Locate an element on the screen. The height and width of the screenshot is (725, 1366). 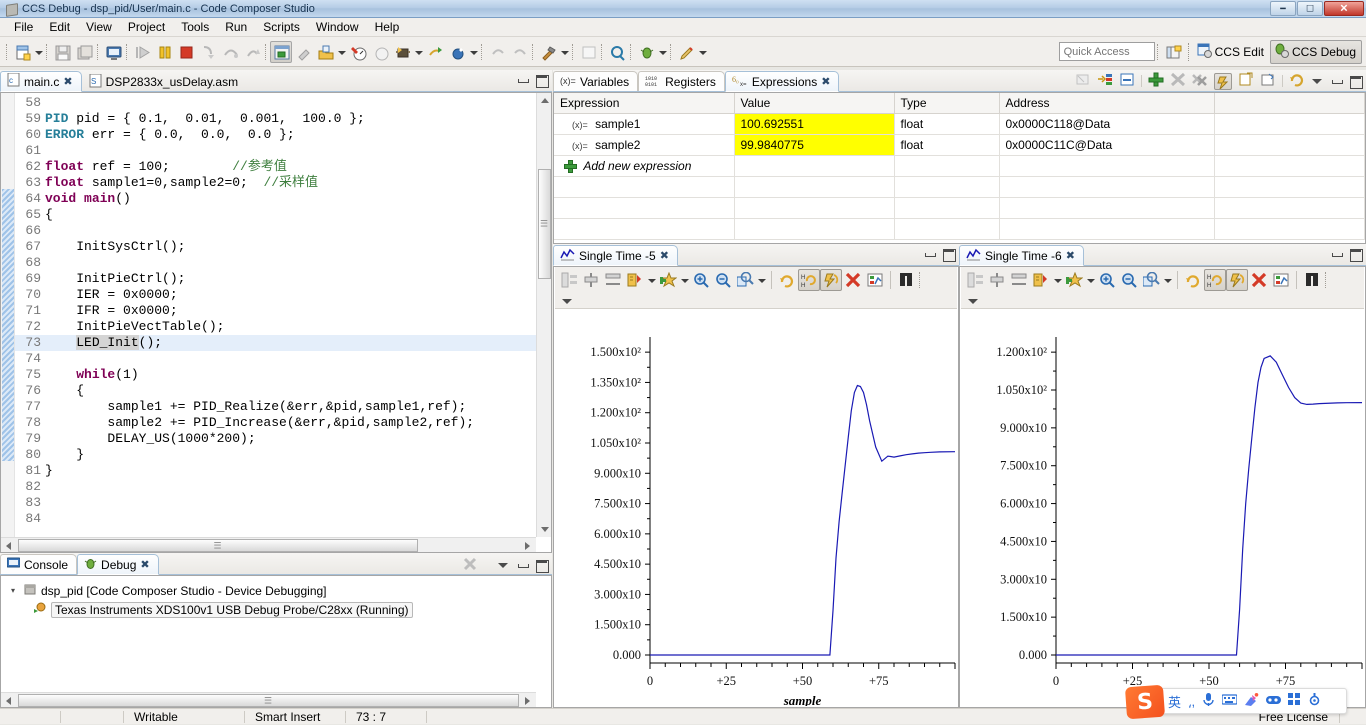
ime-punctuation-icon: ⸲, is located at coordinates (1191, 701).